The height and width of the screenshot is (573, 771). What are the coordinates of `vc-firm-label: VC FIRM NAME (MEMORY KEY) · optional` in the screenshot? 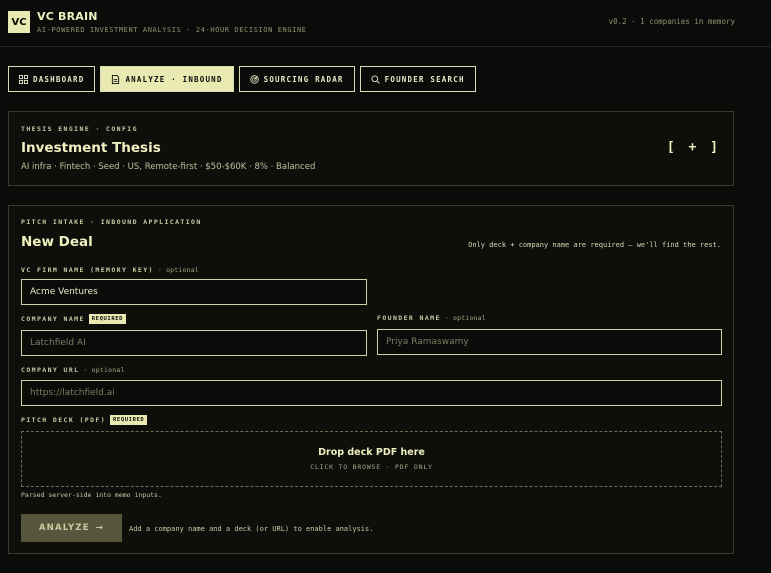 It's located at (110, 270).